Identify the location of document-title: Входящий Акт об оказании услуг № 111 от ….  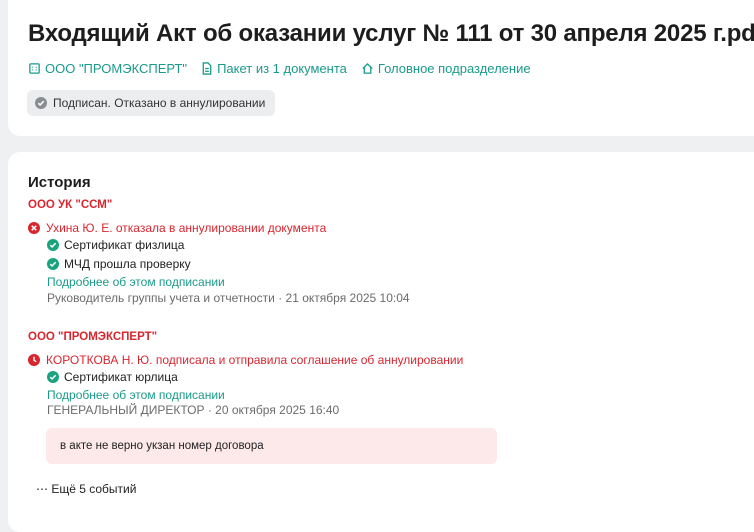
(391, 33).